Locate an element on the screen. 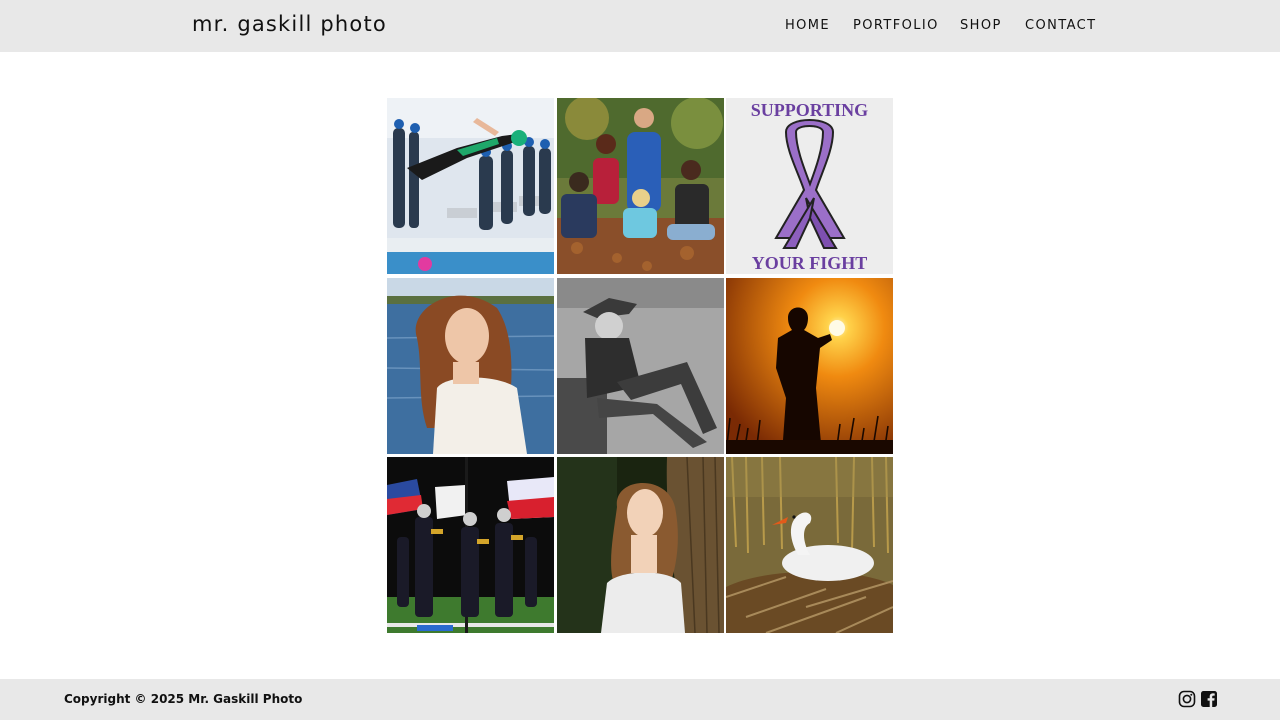  facebook-icon is located at coordinates (1209, 699).